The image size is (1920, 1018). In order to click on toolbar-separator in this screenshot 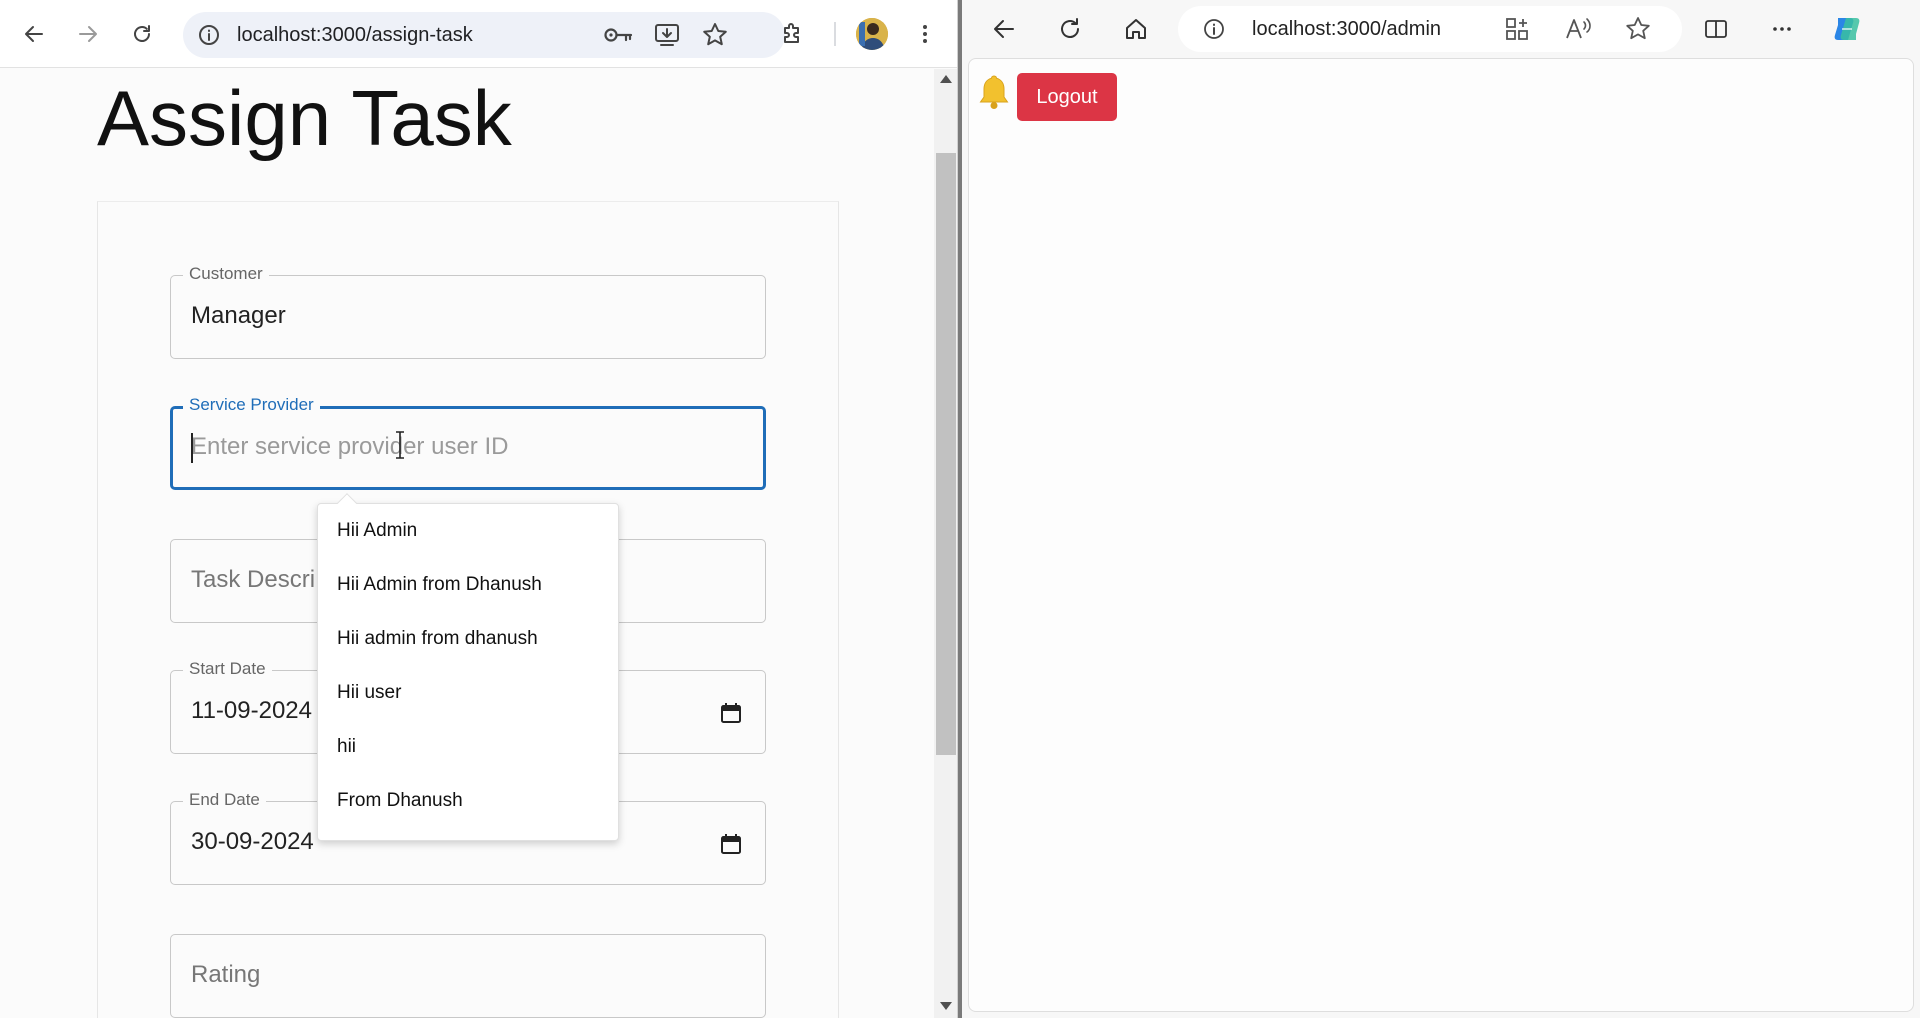, I will do `click(835, 34)`.